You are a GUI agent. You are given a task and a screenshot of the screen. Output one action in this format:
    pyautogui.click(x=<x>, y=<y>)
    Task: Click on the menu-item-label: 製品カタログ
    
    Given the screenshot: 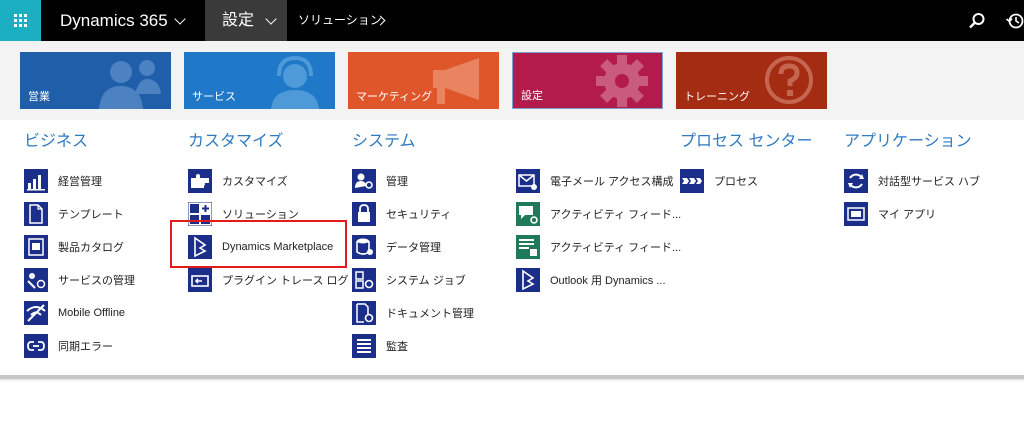 What is the action you would take?
    pyautogui.click(x=91, y=247)
    